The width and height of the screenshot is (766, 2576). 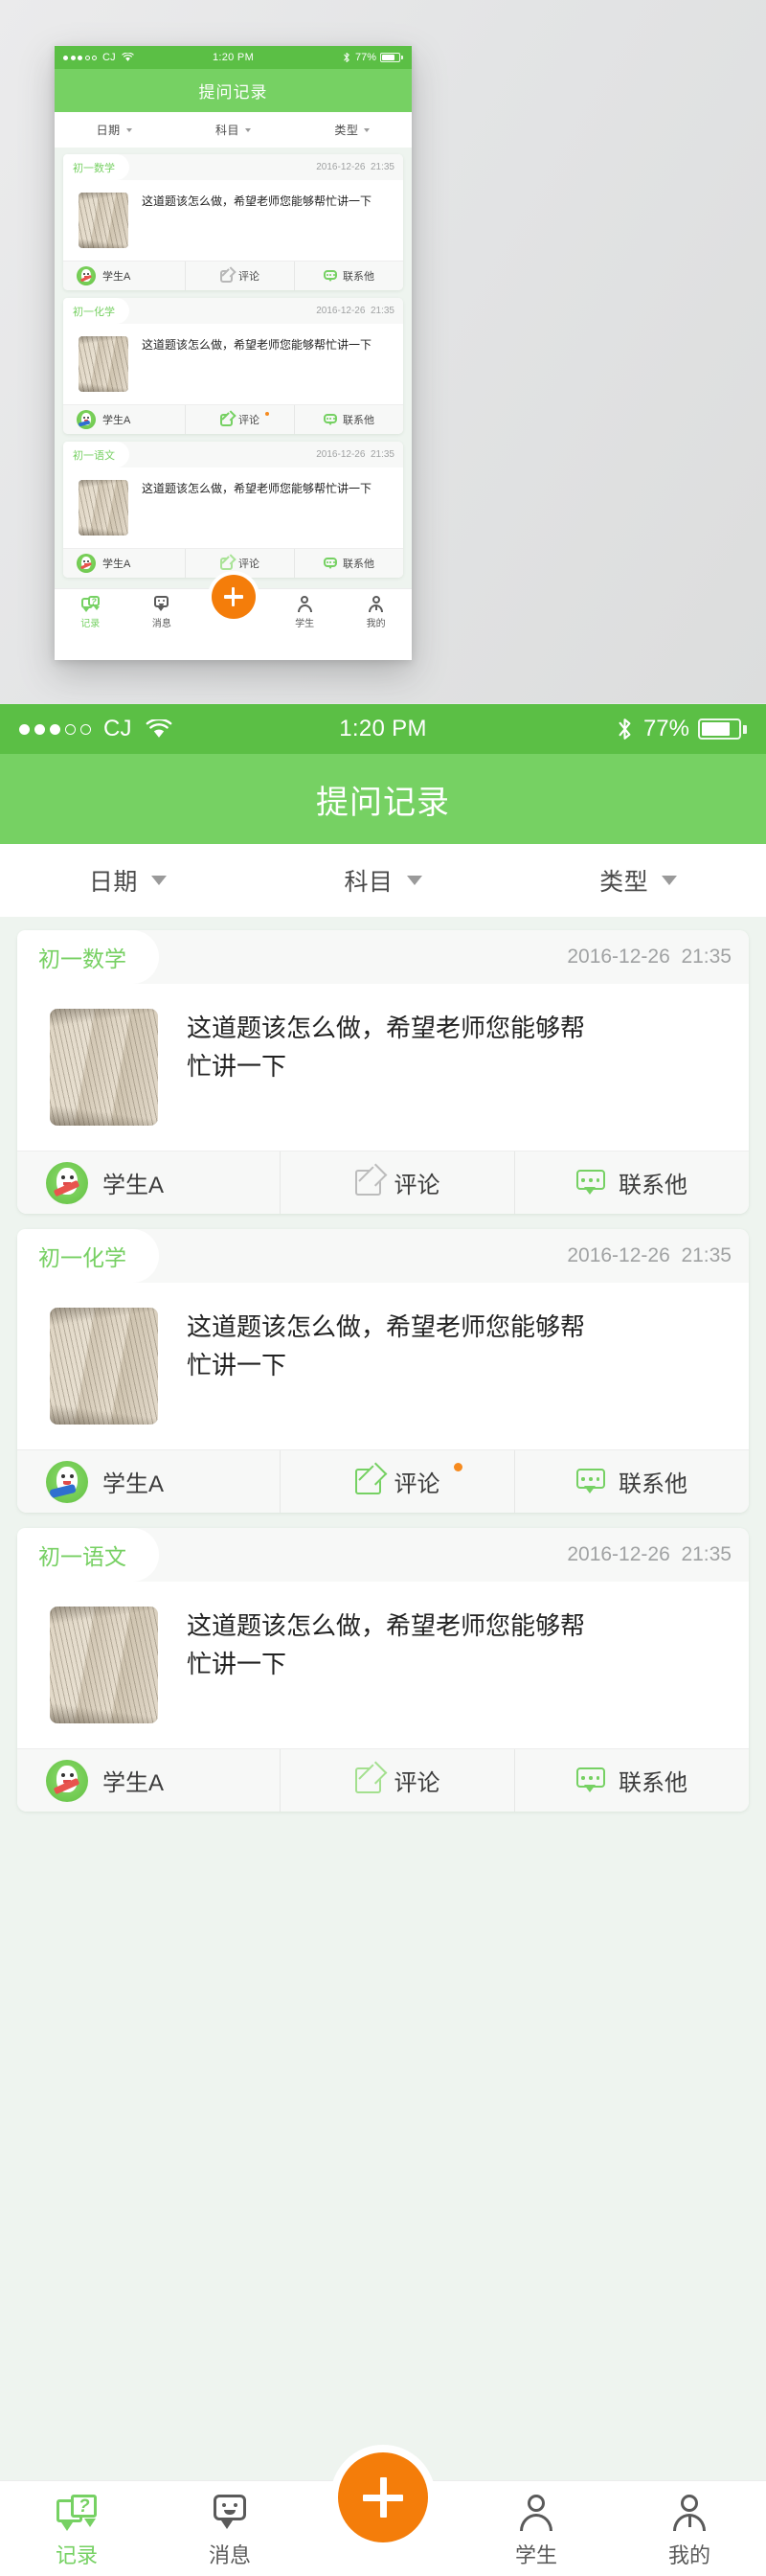 What do you see at coordinates (458, 1467) in the screenshot?
I see `comment-badge-dot` at bounding box center [458, 1467].